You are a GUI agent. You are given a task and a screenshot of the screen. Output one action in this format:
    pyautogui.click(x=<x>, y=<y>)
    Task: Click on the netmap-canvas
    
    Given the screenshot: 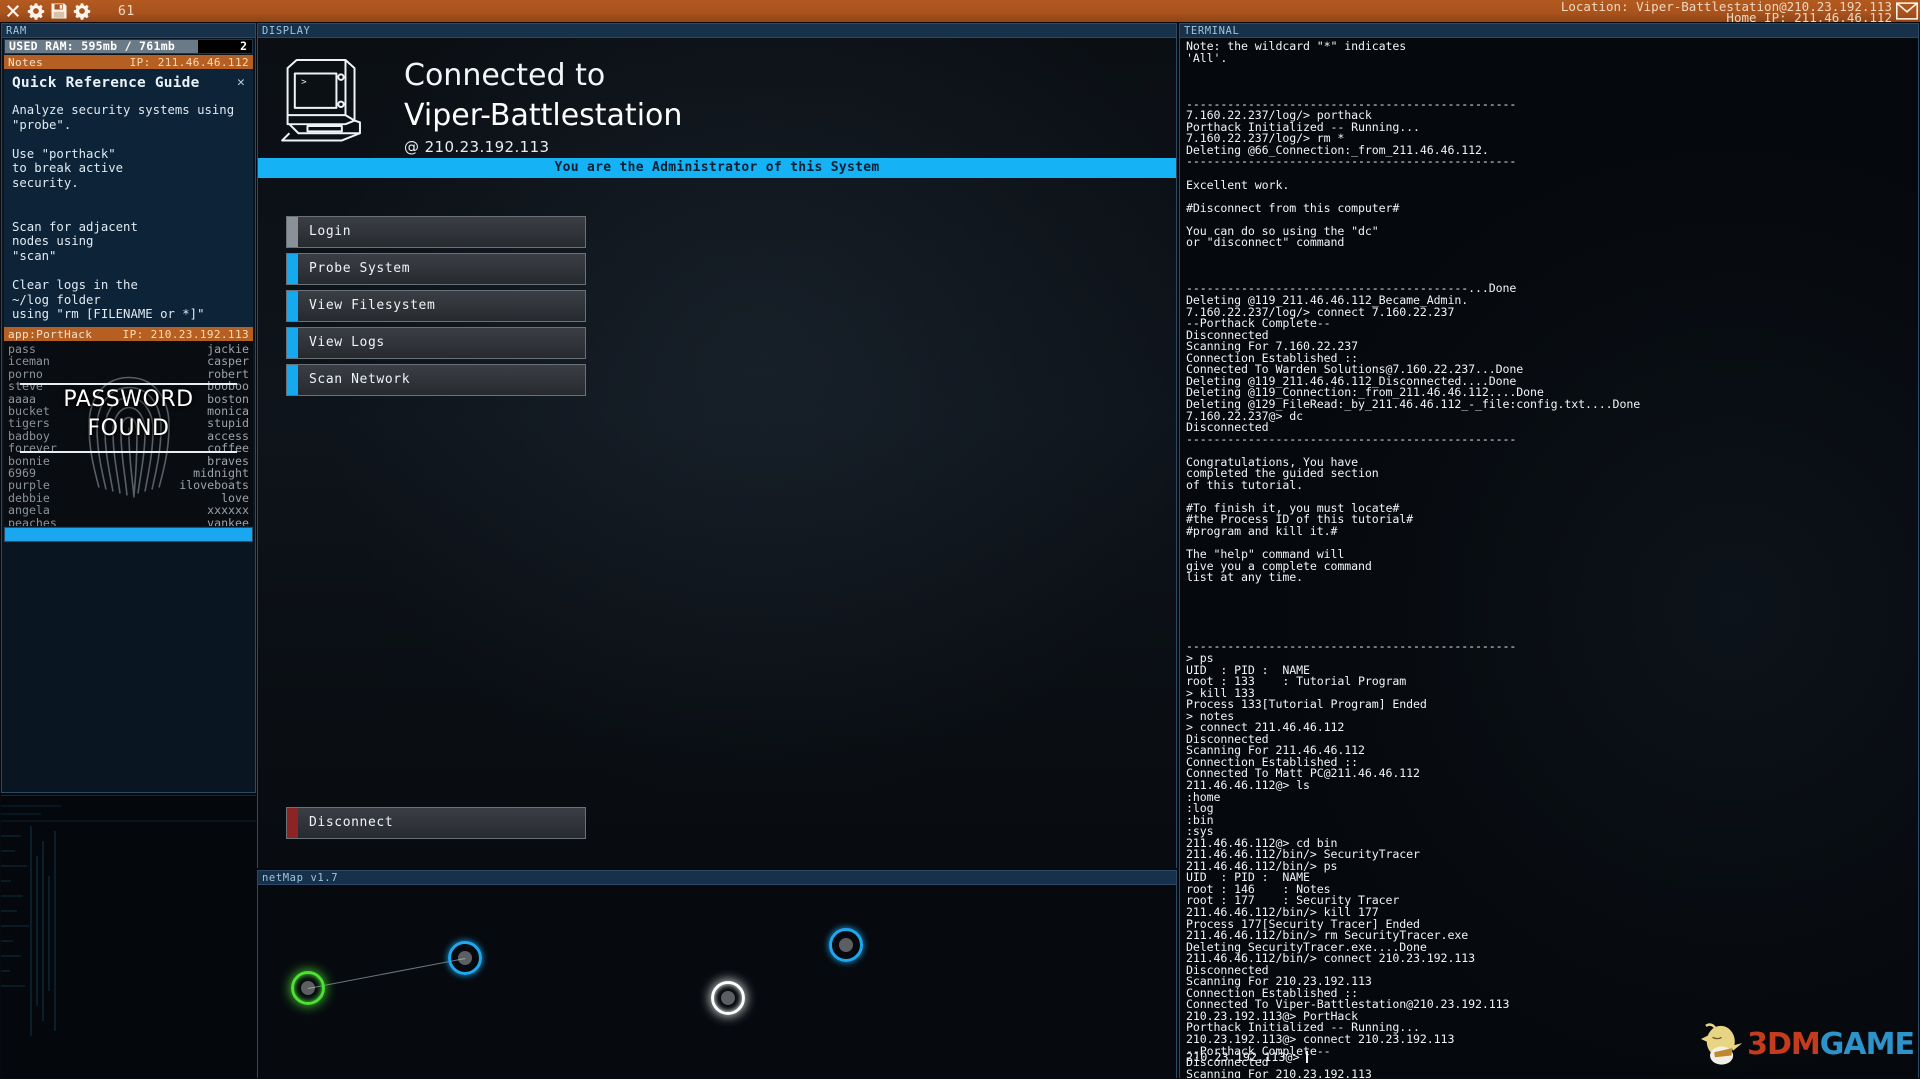 What is the action you would take?
    pyautogui.click(x=717, y=981)
    